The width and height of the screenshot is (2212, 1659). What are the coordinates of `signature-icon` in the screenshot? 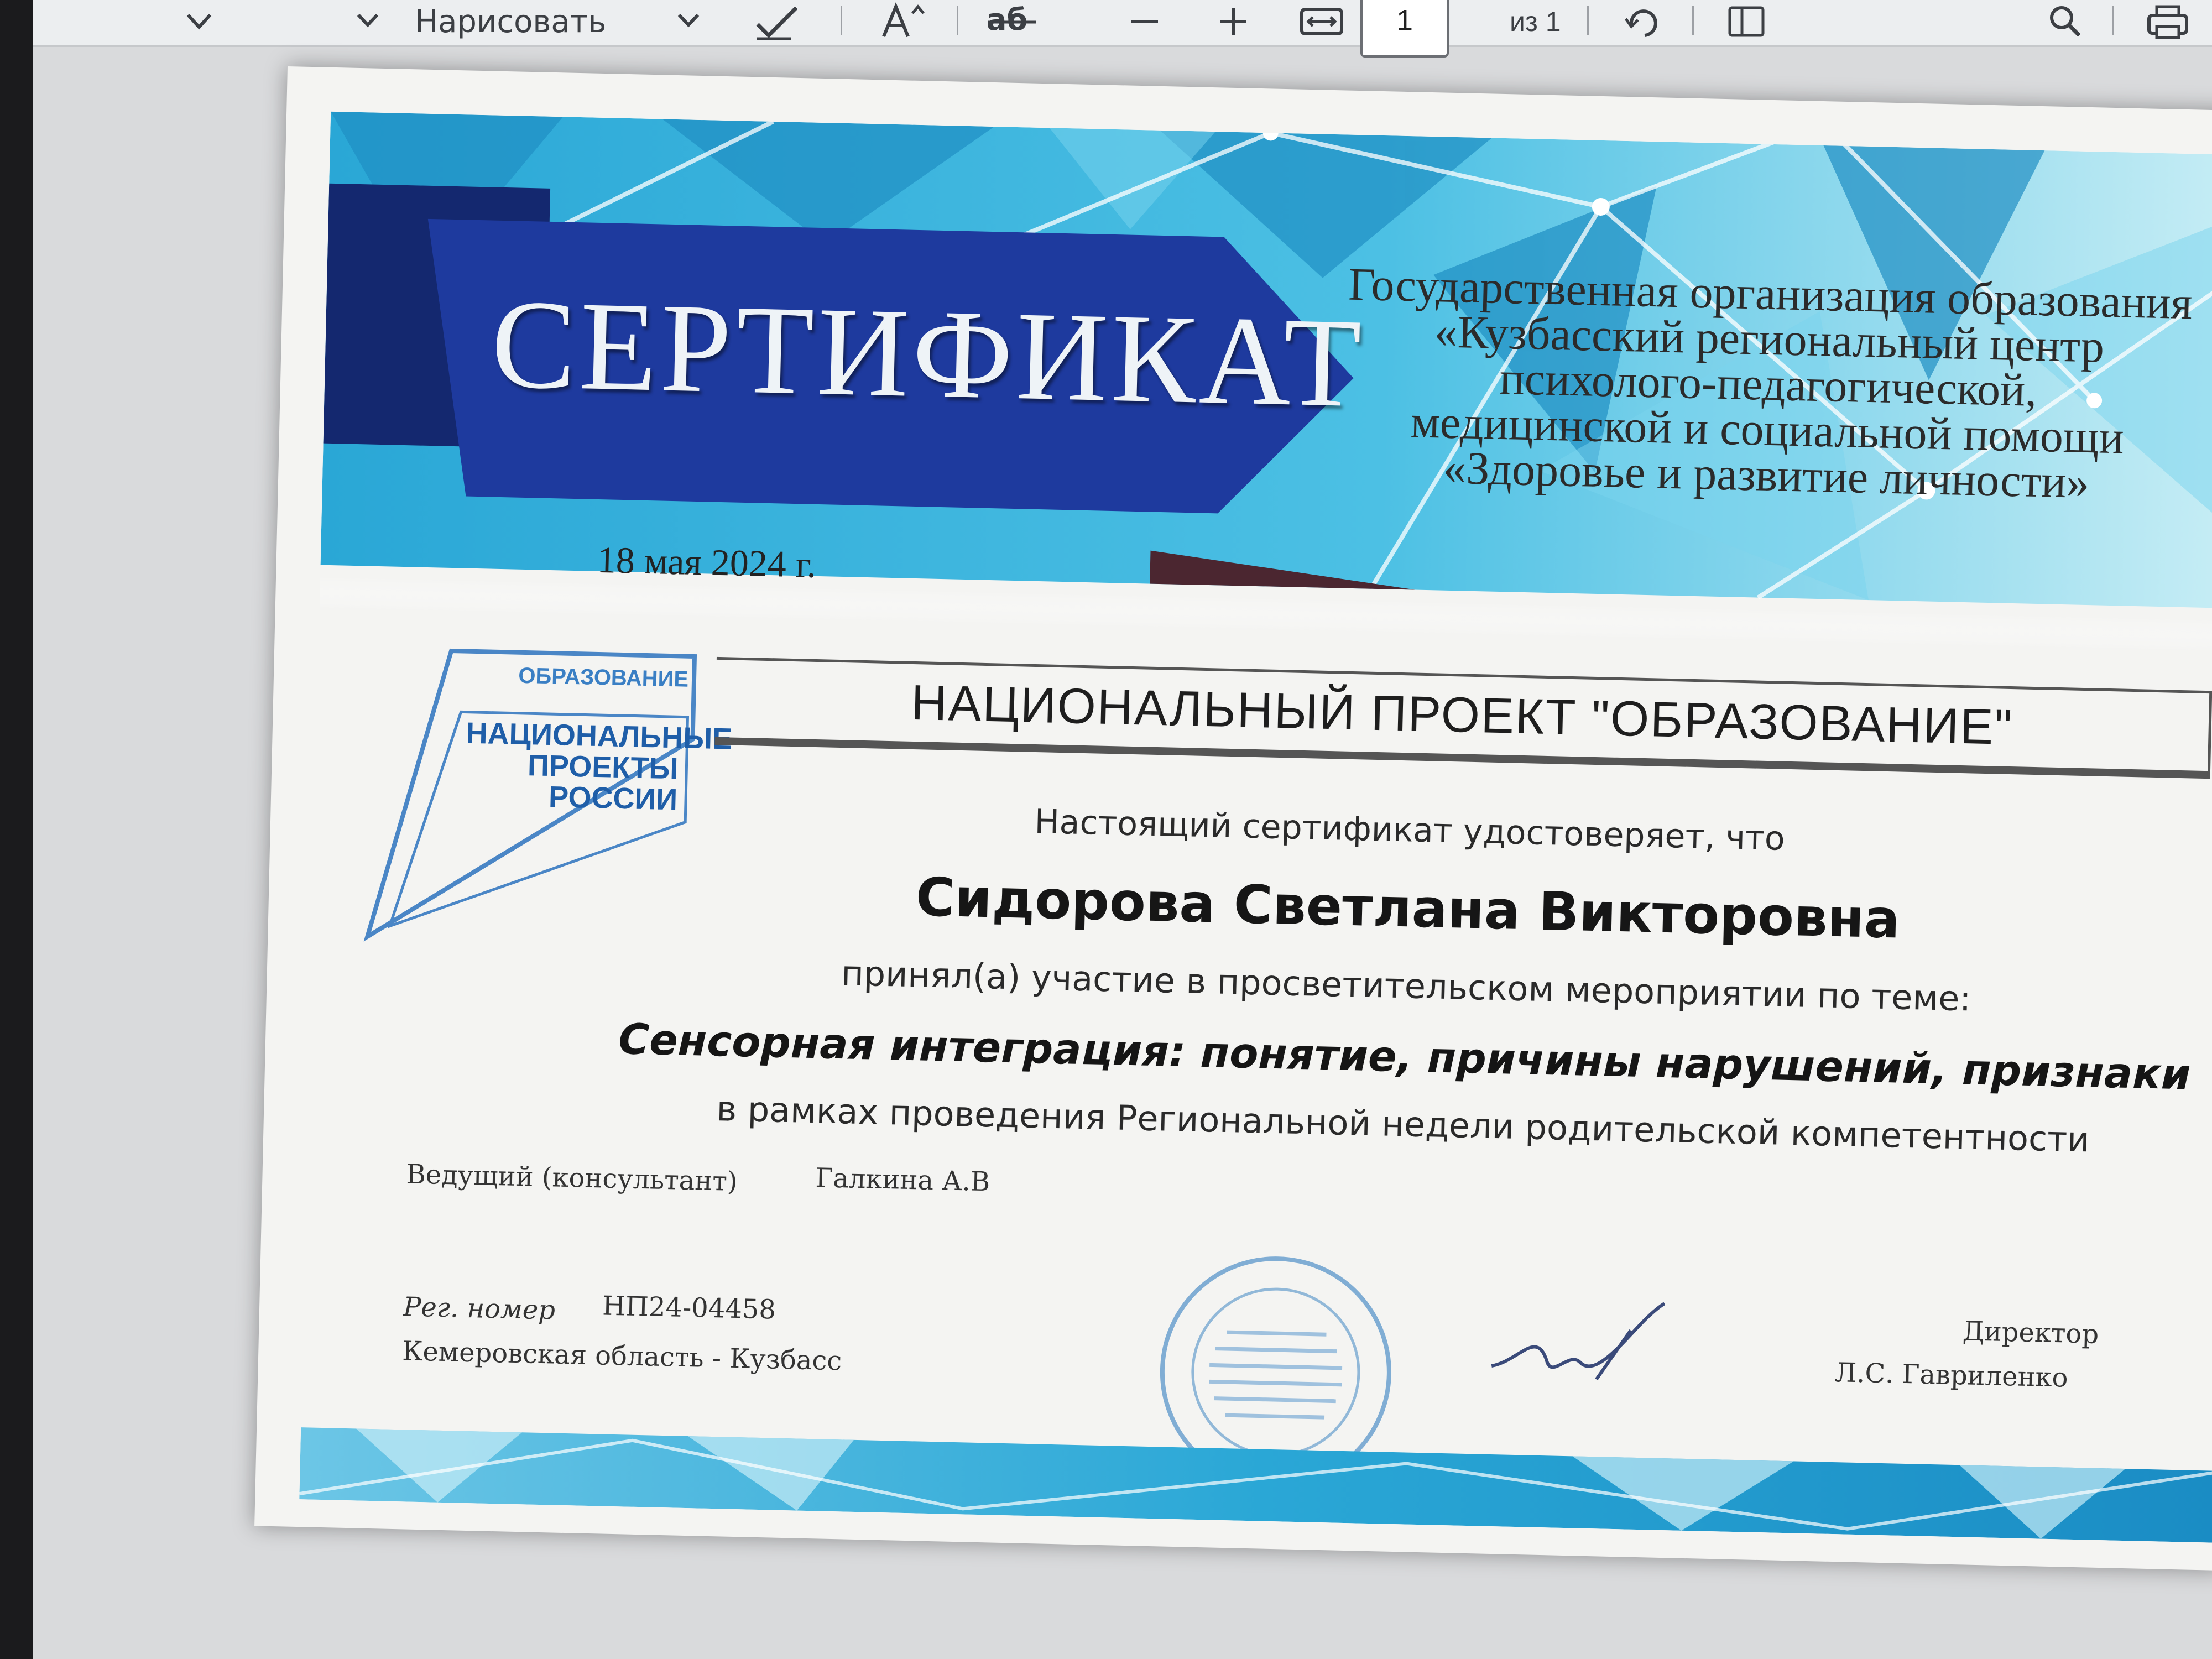 It's located at (1579, 1342).